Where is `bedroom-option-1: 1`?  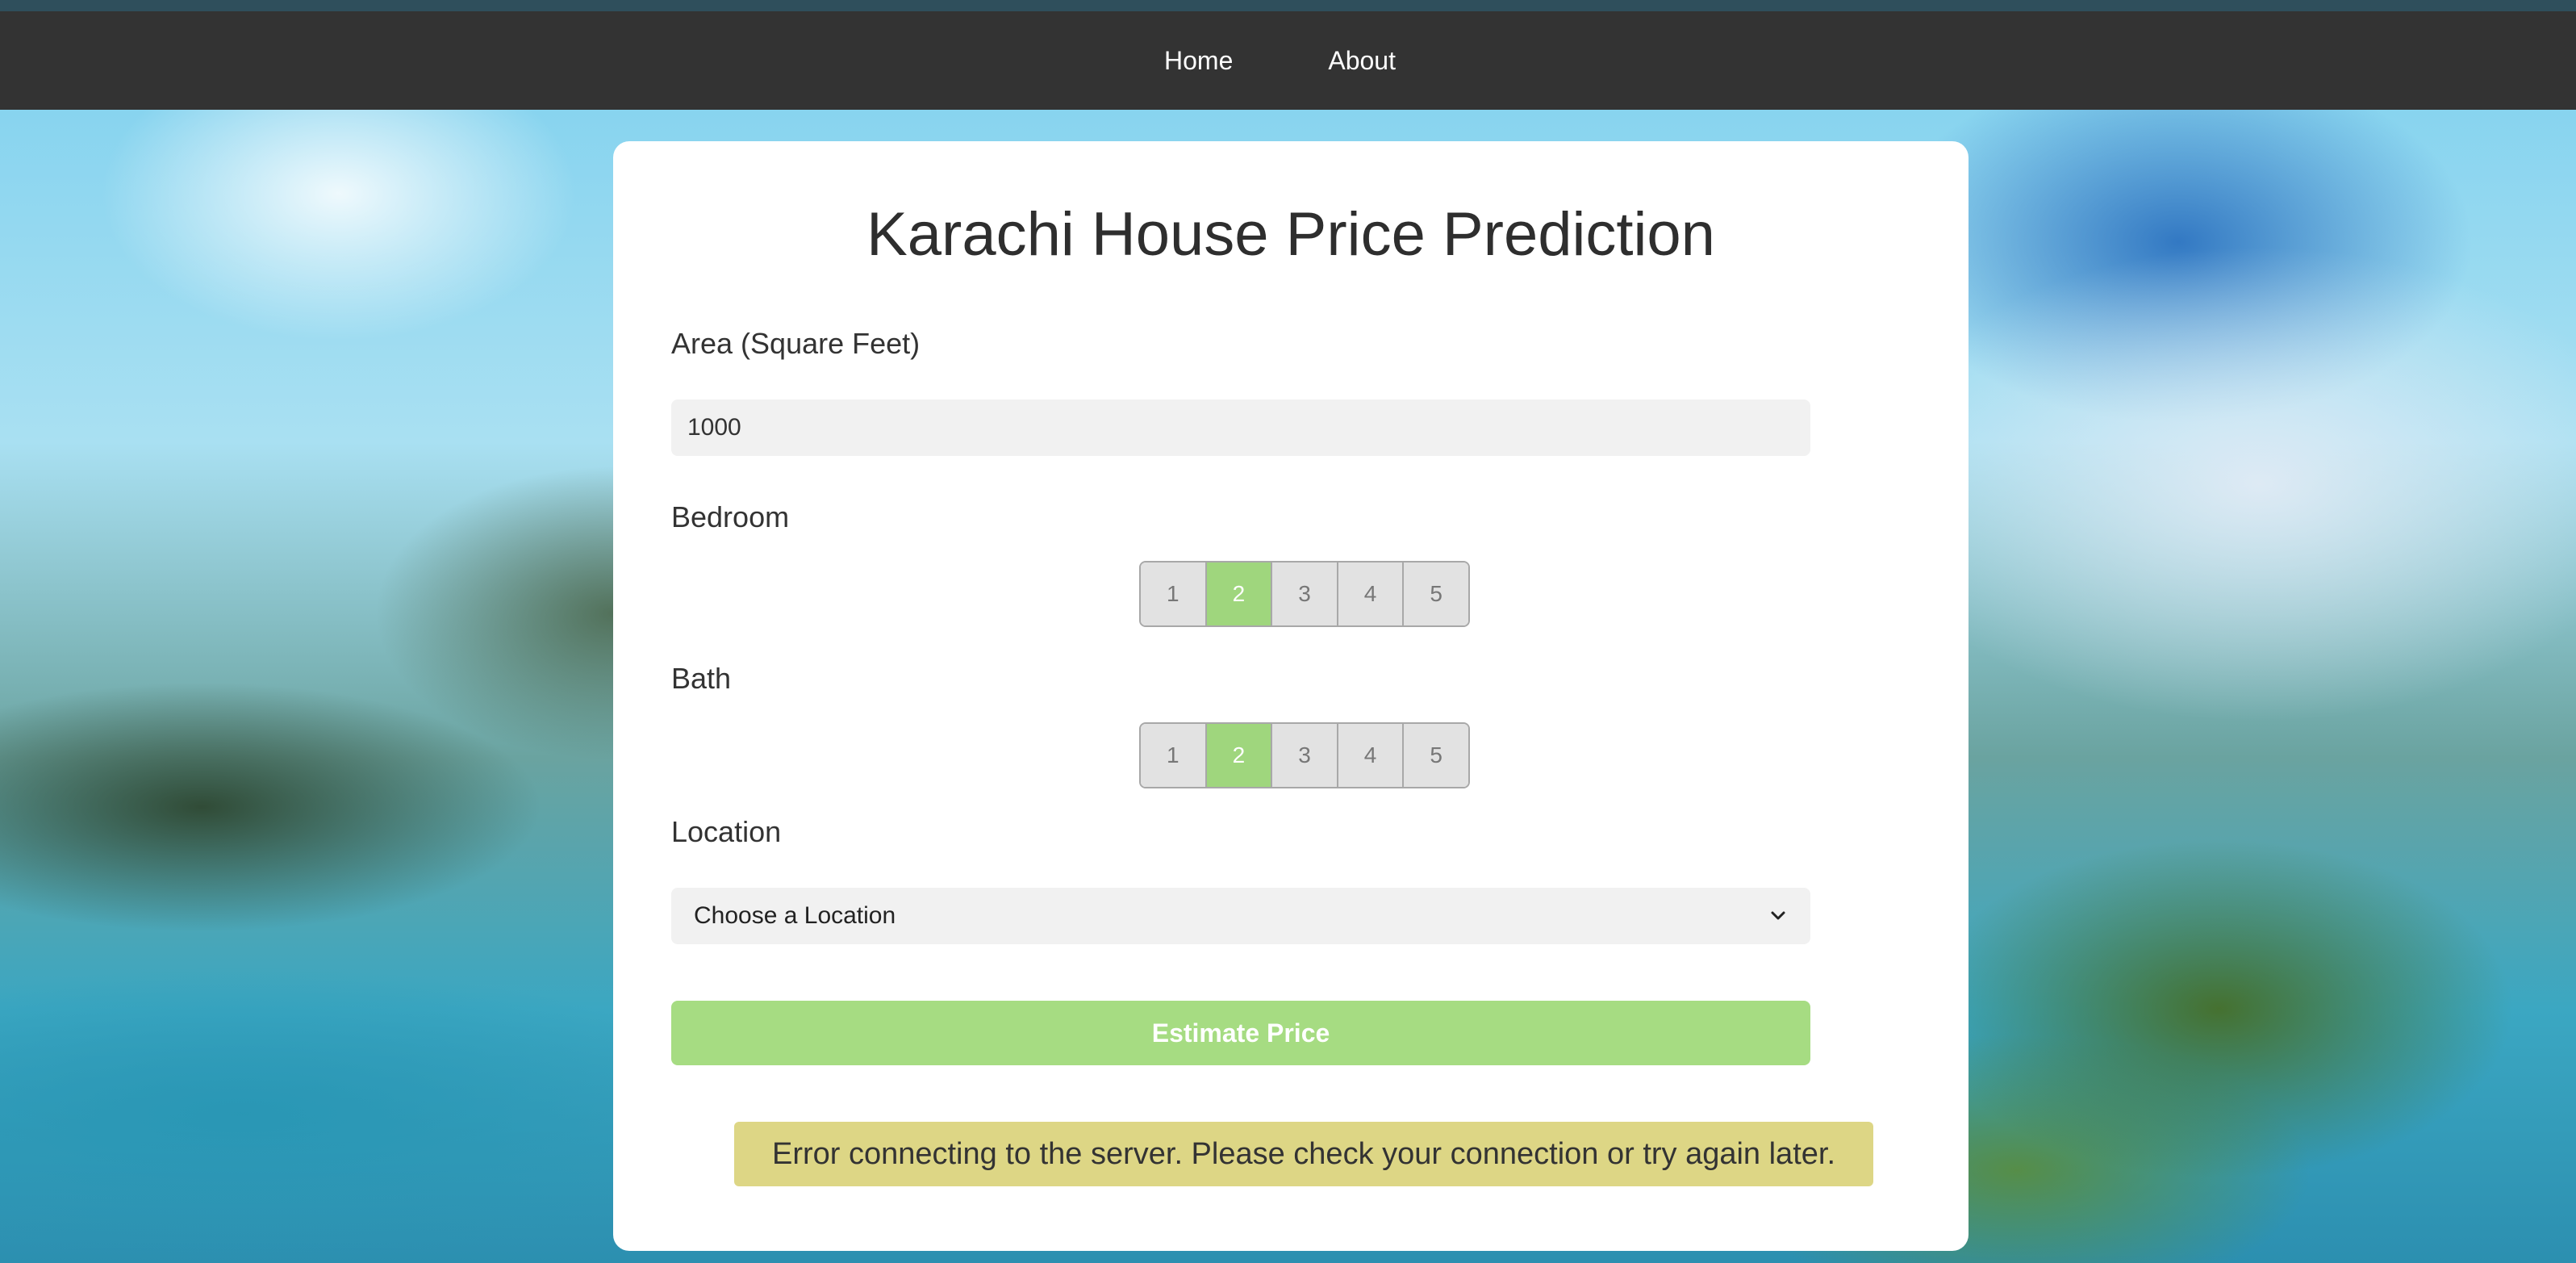
bedroom-option-1: 1 is located at coordinates (1174, 593).